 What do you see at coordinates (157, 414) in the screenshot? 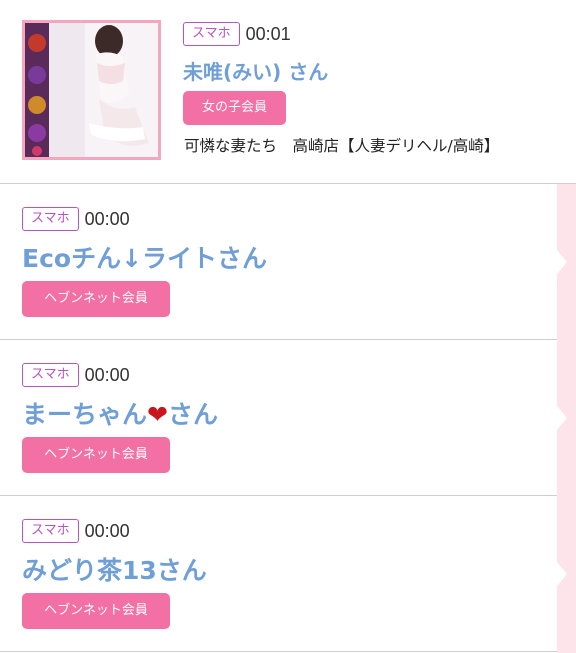
I see `heart-icon: ❤` at bounding box center [157, 414].